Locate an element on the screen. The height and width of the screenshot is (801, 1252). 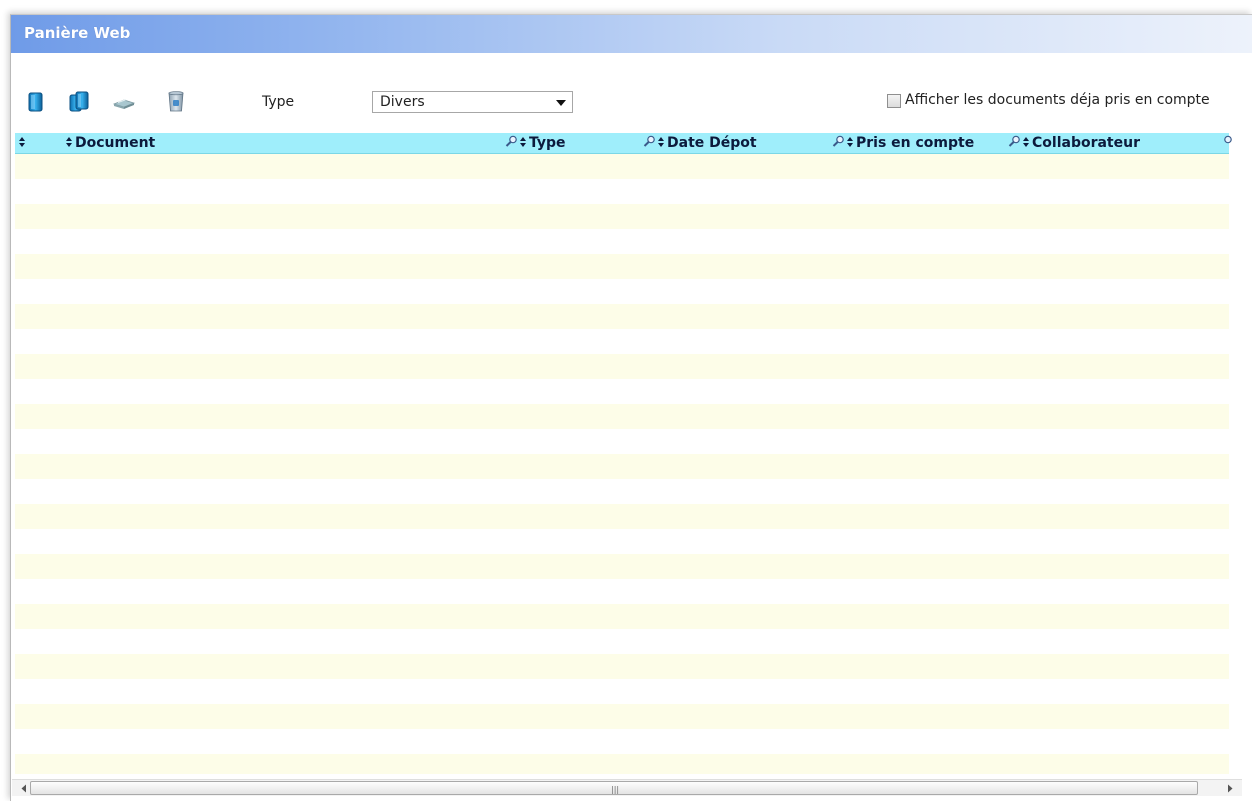
copy-documents-icon is located at coordinates (79, 101).